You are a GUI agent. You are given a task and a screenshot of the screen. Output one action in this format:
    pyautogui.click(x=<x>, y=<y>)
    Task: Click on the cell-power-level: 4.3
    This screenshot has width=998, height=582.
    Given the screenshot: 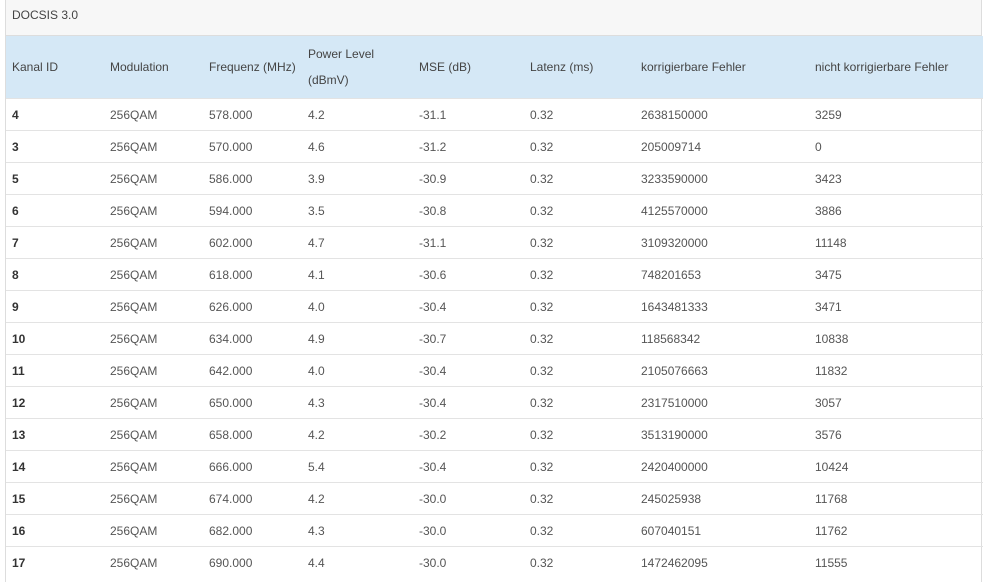 What is the action you would take?
    pyautogui.click(x=357, y=402)
    